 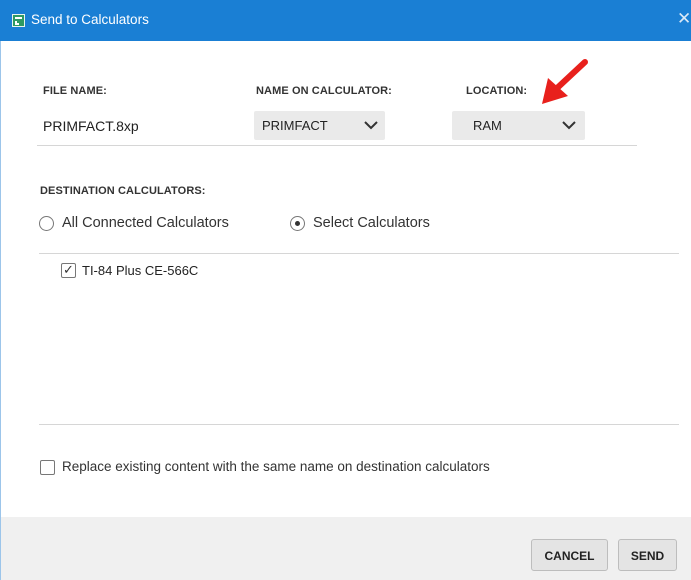 What do you see at coordinates (569, 555) in the screenshot?
I see `cancel-button: CANCEL` at bounding box center [569, 555].